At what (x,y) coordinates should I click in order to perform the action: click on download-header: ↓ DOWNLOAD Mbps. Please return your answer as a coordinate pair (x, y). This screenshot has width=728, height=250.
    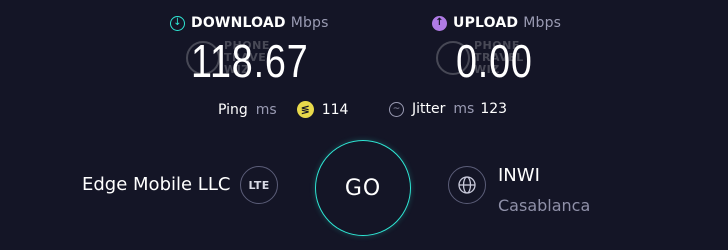
    Looking at the image, I should click on (249, 23).